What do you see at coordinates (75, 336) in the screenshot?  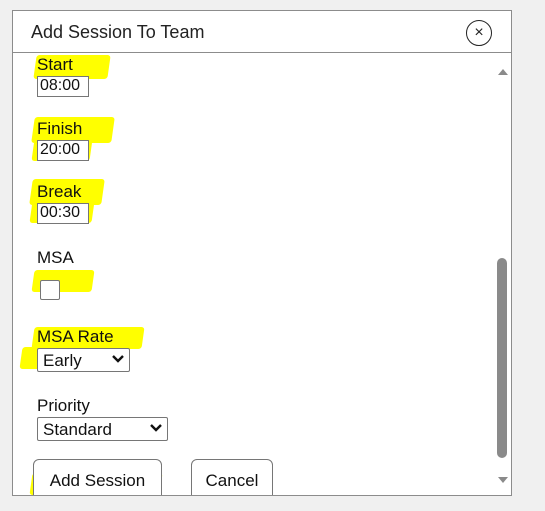 I see `msa-rate-label: MSA Rate` at bounding box center [75, 336].